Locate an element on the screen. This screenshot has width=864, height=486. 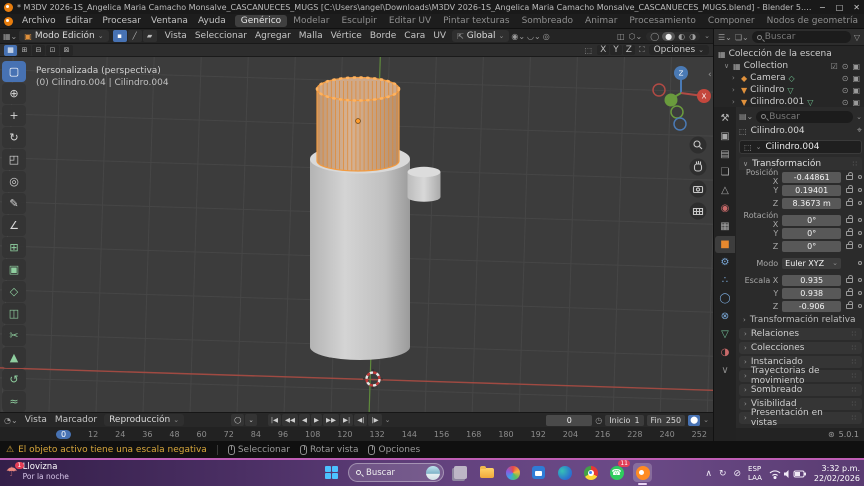
collection-row: ∨ ▦ Collection ☑ ⊙ ▣ is located at coordinates (789, 66).